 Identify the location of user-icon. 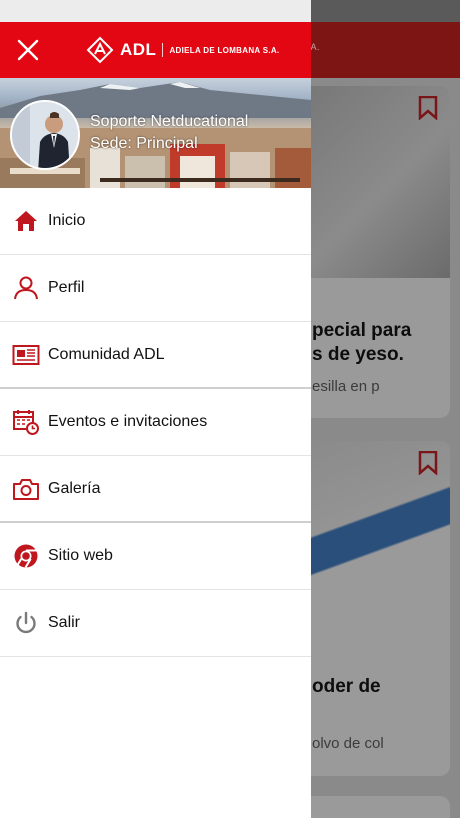
(26, 288).